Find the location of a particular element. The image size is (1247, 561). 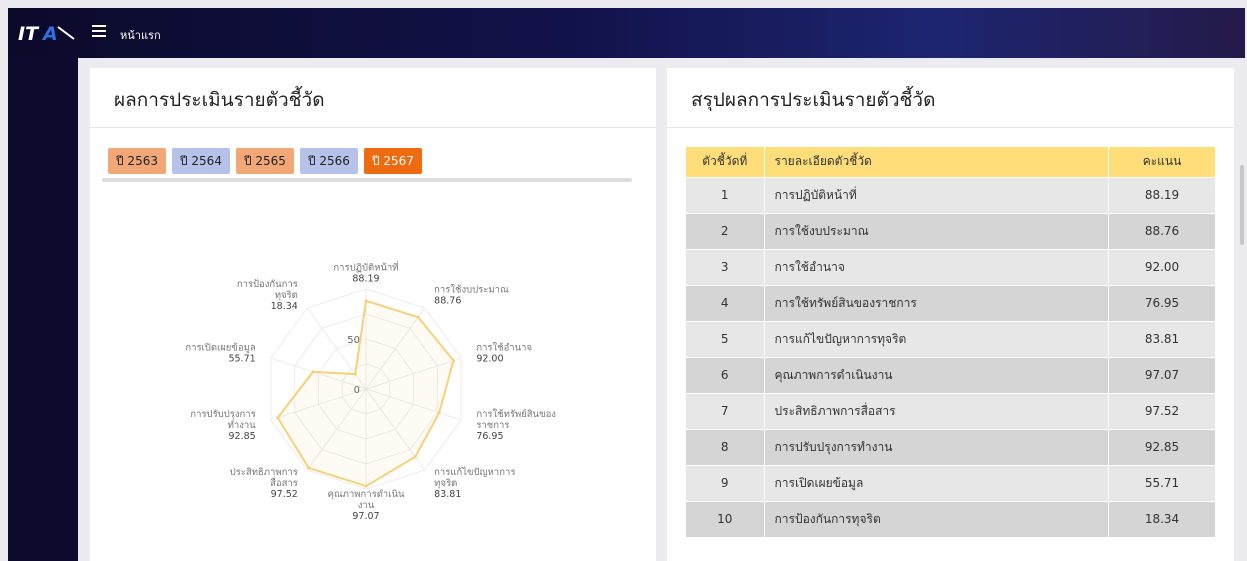

summary-card-title: สรุปผลการประเมินรายตัวชี้วัด is located at coordinates (950, 98).